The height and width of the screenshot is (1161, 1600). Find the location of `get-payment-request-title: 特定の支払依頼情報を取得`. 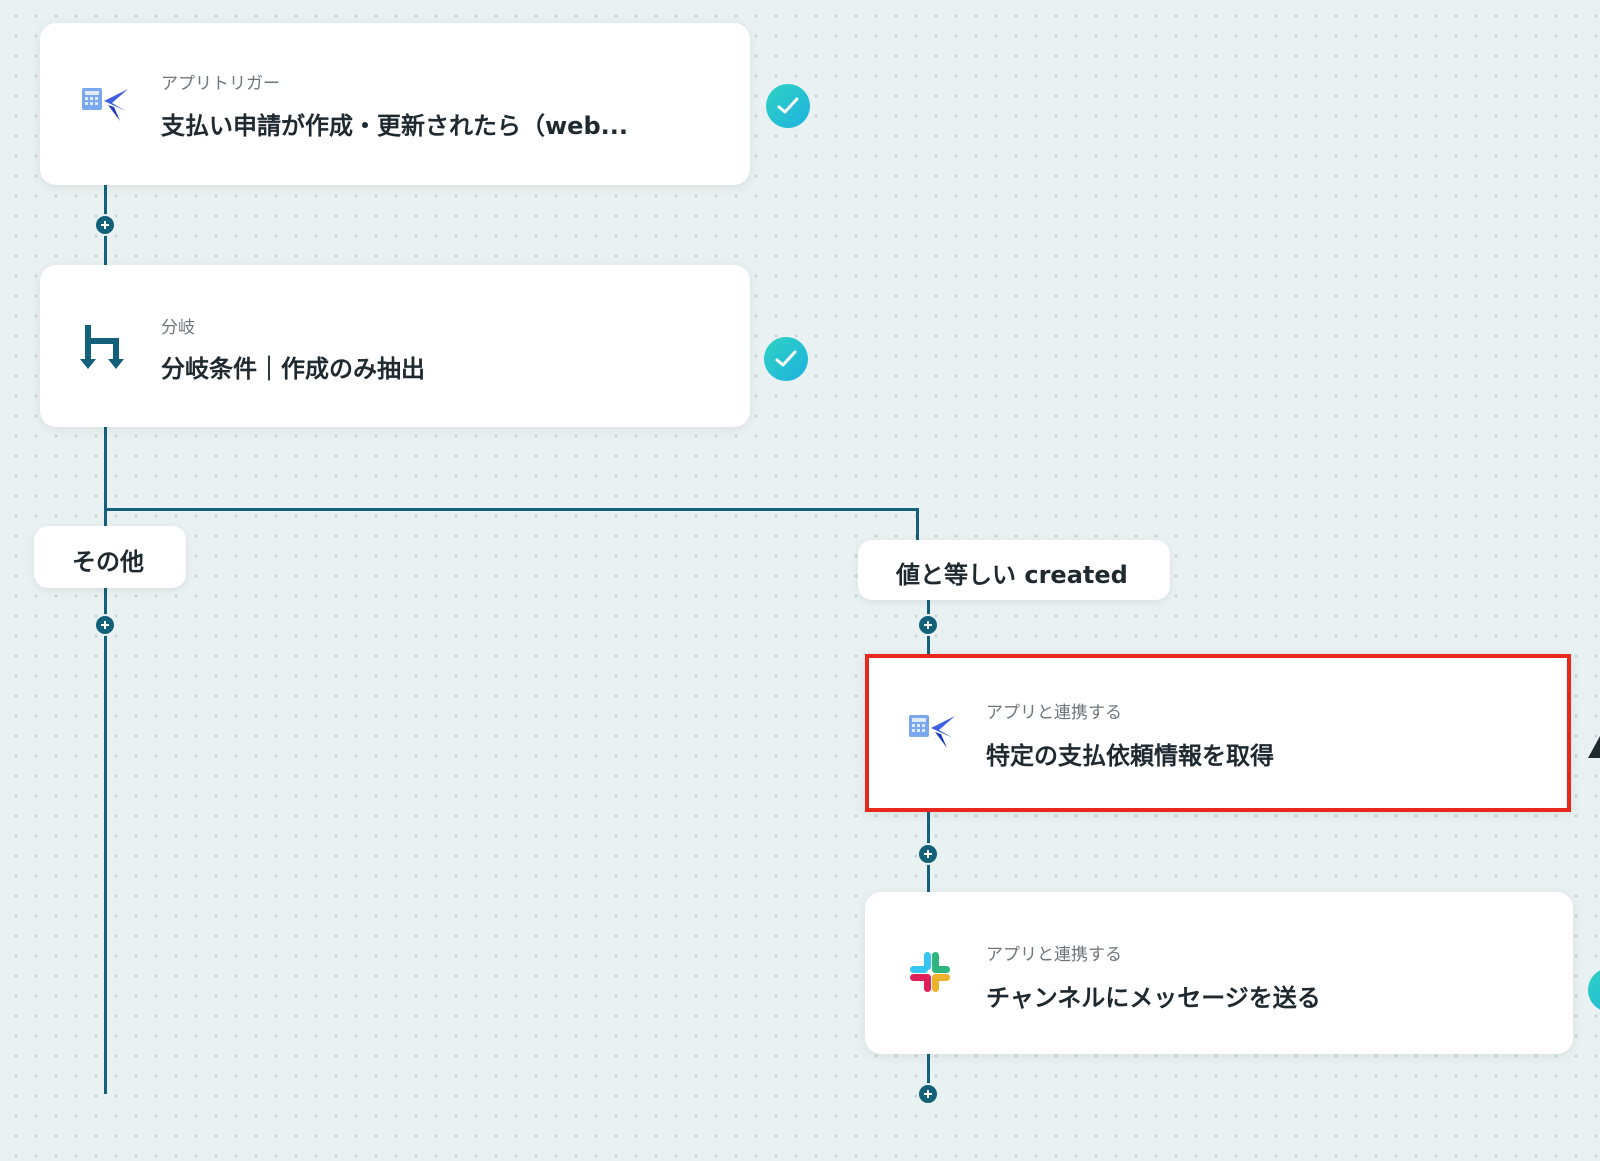

get-payment-request-title: 特定の支払依頼情報を取得 is located at coordinates (1130, 756).